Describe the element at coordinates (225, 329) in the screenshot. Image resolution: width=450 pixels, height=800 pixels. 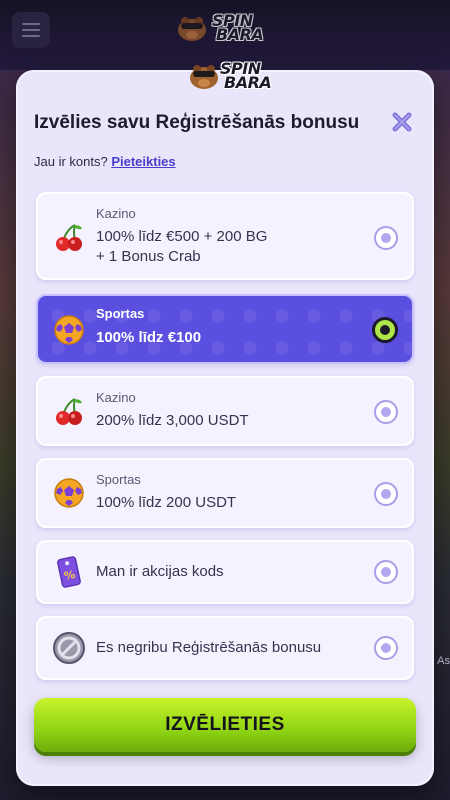
I see `bonus-option-sports-1: Sportas 100% līdz €100` at that location.